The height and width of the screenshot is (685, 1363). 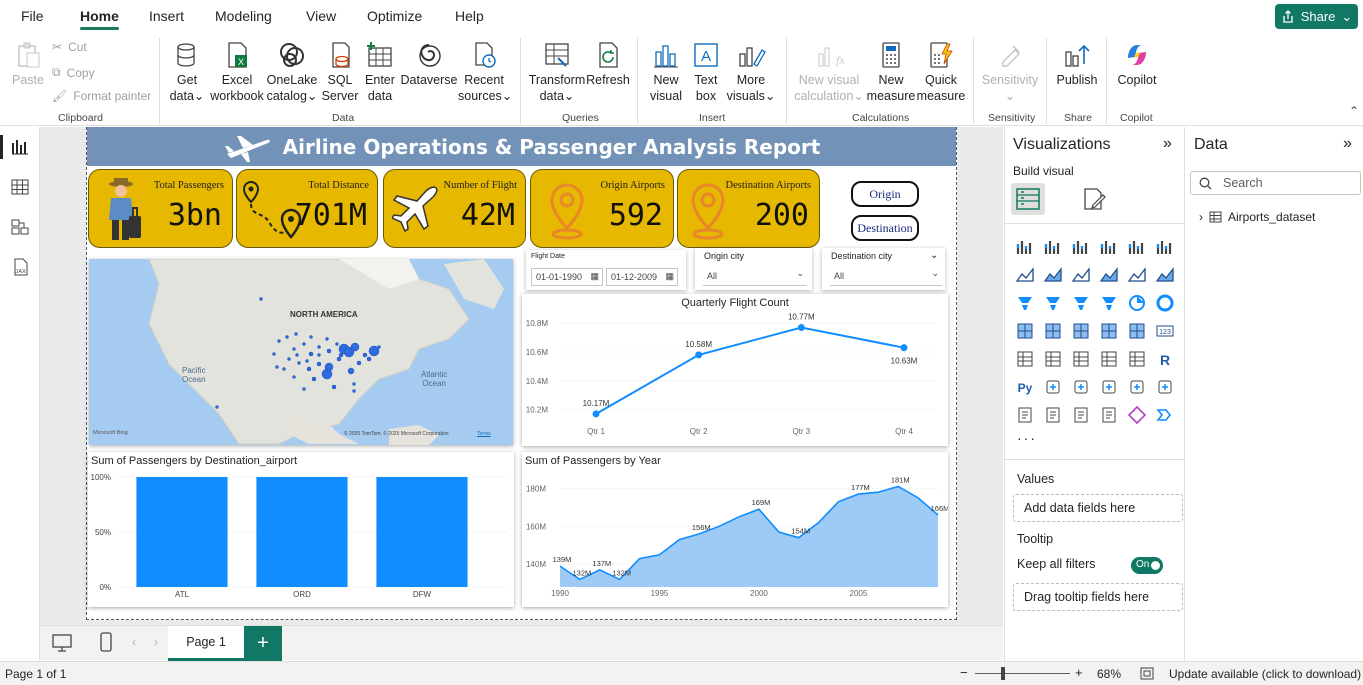 What do you see at coordinates (1077, 64) in the screenshot?
I see `publish-button: Publish` at bounding box center [1077, 64].